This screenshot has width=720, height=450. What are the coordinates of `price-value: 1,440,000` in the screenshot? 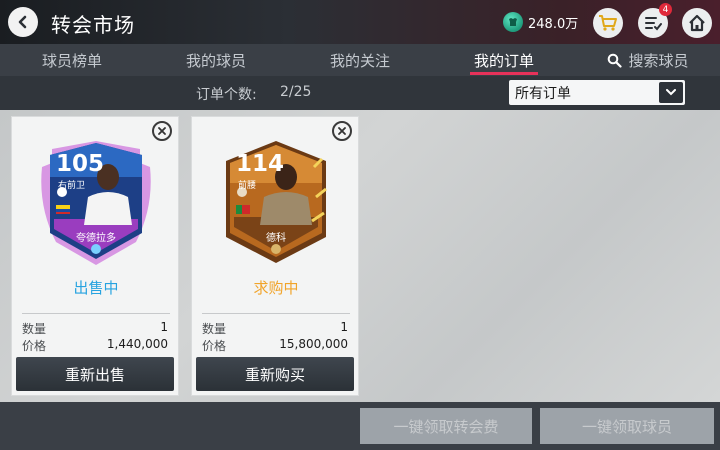 It's located at (137, 344).